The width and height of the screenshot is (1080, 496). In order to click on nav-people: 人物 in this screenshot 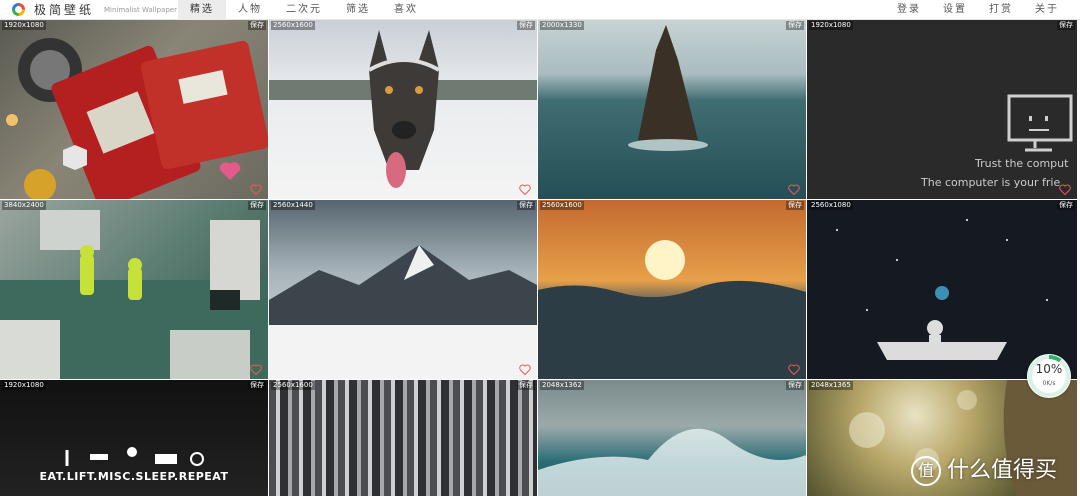, I will do `click(250, 10)`.